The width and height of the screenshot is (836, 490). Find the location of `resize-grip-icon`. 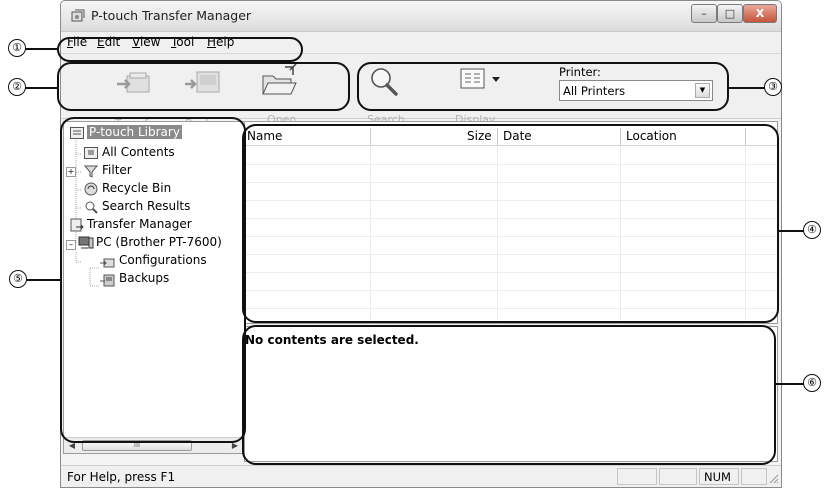

resize-grip-icon is located at coordinates (773, 478).